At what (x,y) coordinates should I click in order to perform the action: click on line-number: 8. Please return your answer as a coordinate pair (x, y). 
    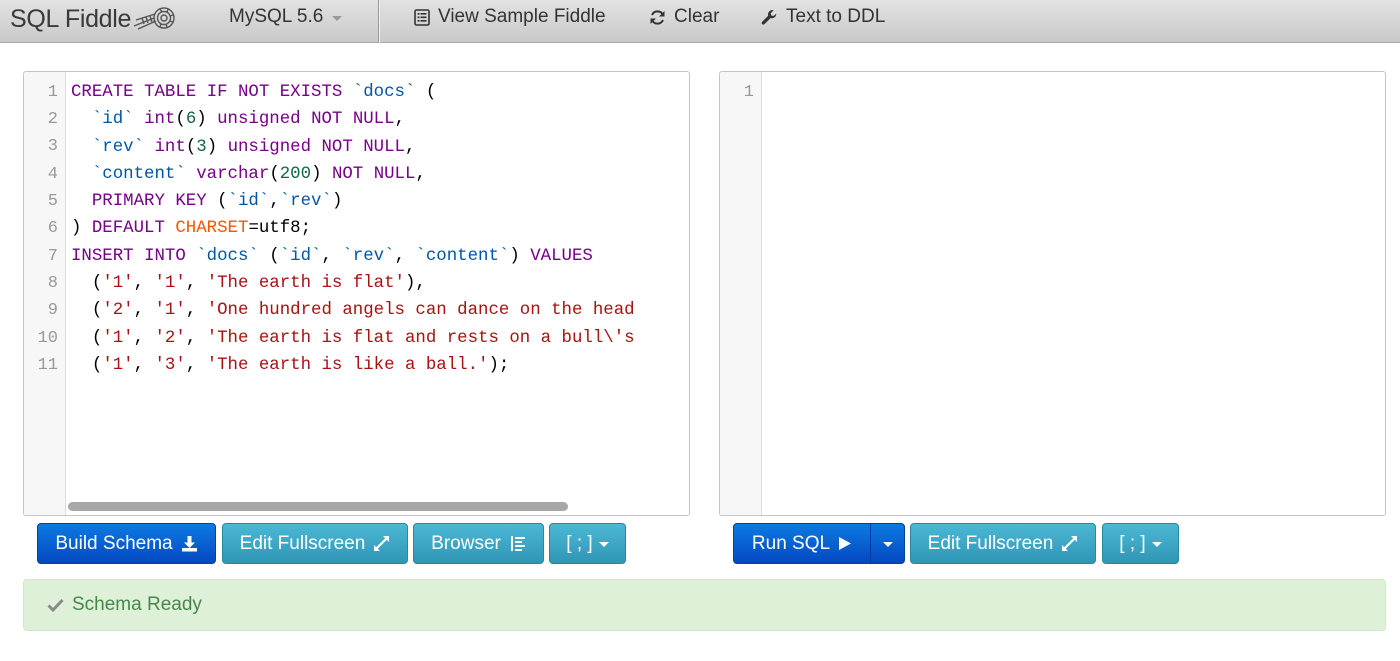
    Looking at the image, I should click on (52, 283).